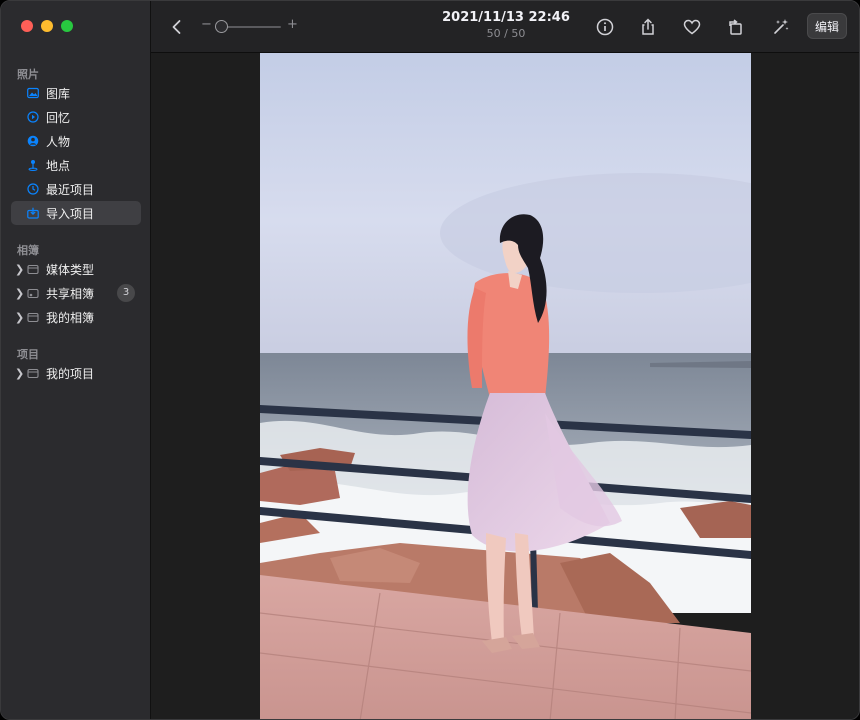 Image resolution: width=860 pixels, height=720 pixels. Describe the element at coordinates (33, 93) in the screenshot. I see `photo-library-icon` at that location.